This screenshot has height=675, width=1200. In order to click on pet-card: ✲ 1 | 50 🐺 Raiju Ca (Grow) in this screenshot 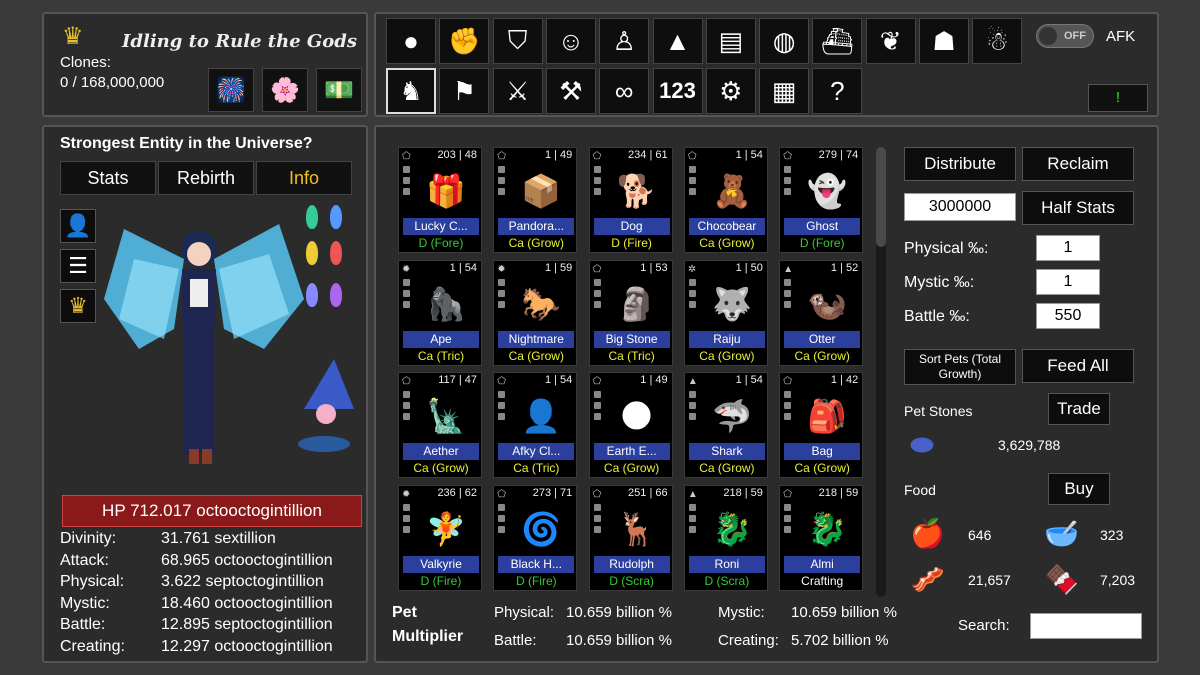, I will do `click(725, 312)`.